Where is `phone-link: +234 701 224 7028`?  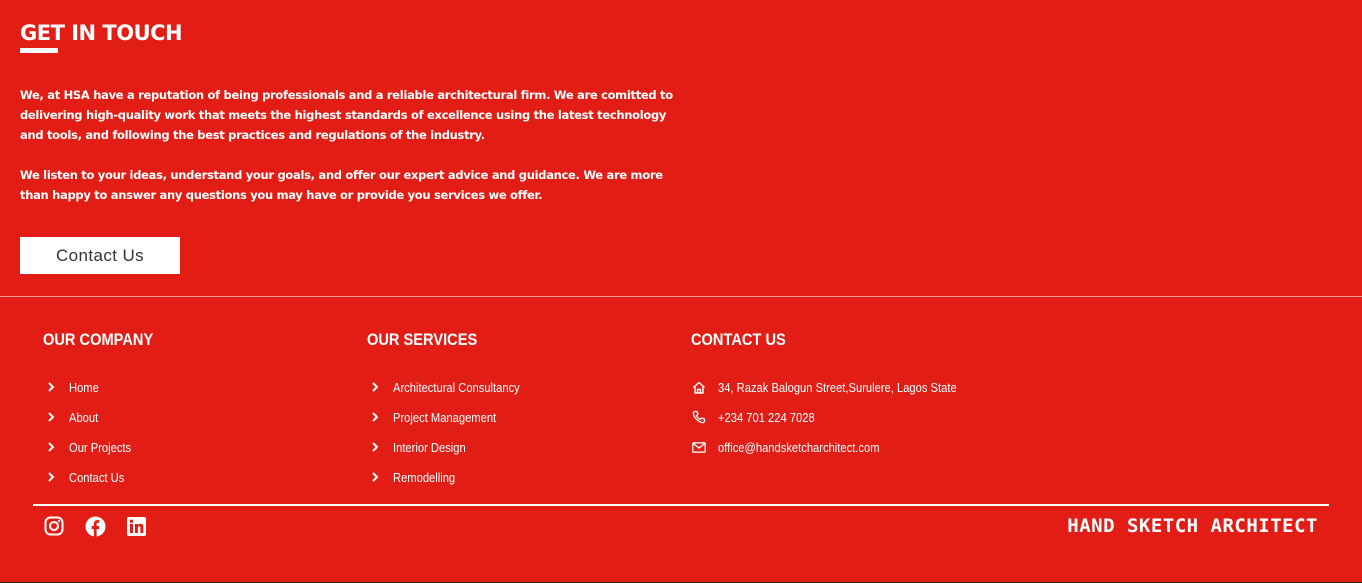 phone-link: +234 701 224 7028 is located at coordinates (766, 417).